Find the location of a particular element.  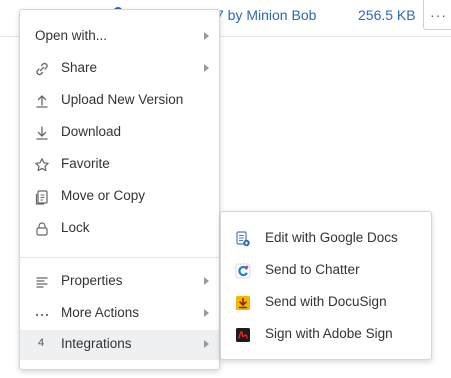

menu-item-more-actions: More Actions is located at coordinates (119, 314).